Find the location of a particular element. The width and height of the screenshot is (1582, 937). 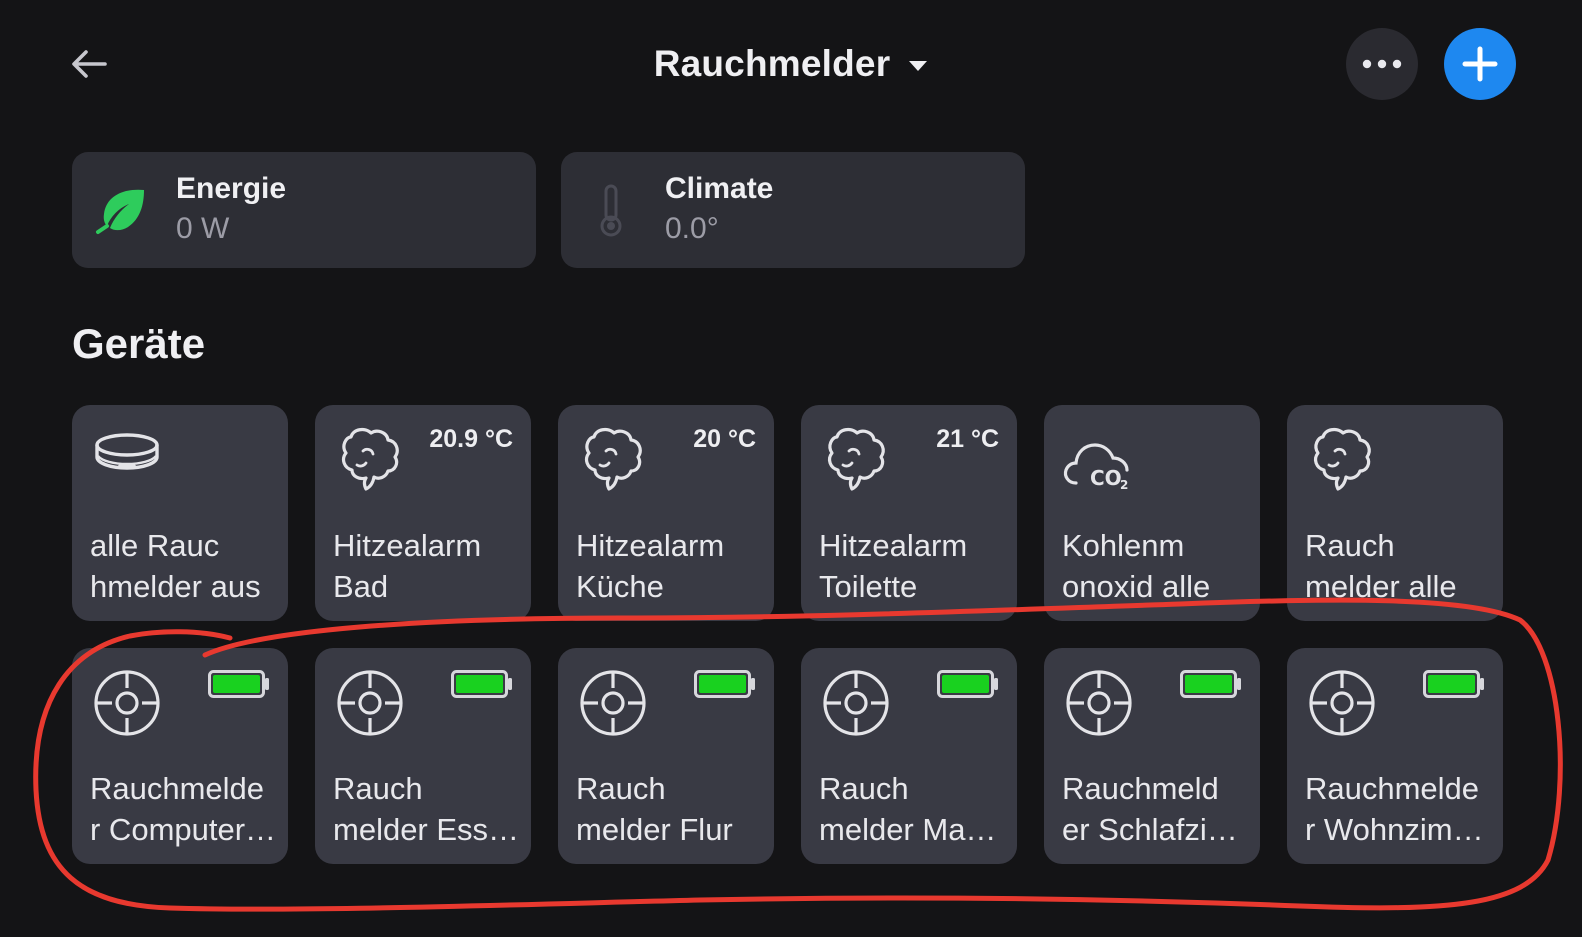

smoke-detector-icon is located at coordinates (127, 451).